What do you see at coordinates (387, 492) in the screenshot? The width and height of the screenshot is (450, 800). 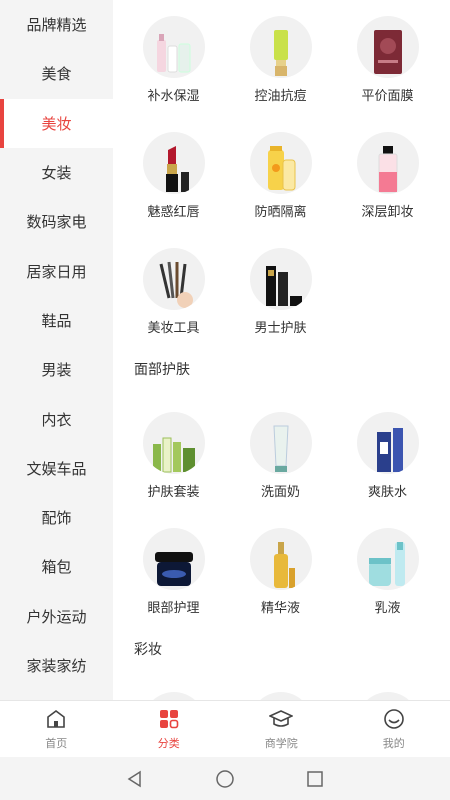 I see `subcategory-label: 爽肤水` at bounding box center [387, 492].